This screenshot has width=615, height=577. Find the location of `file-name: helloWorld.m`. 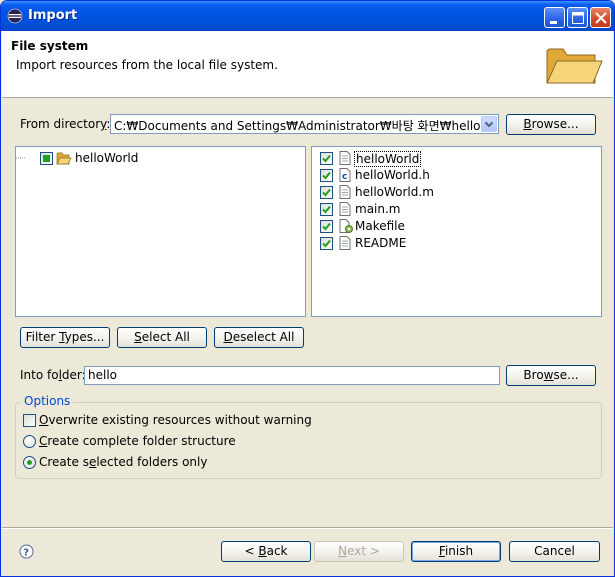

file-name: helloWorld.m is located at coordinates (394, 192).